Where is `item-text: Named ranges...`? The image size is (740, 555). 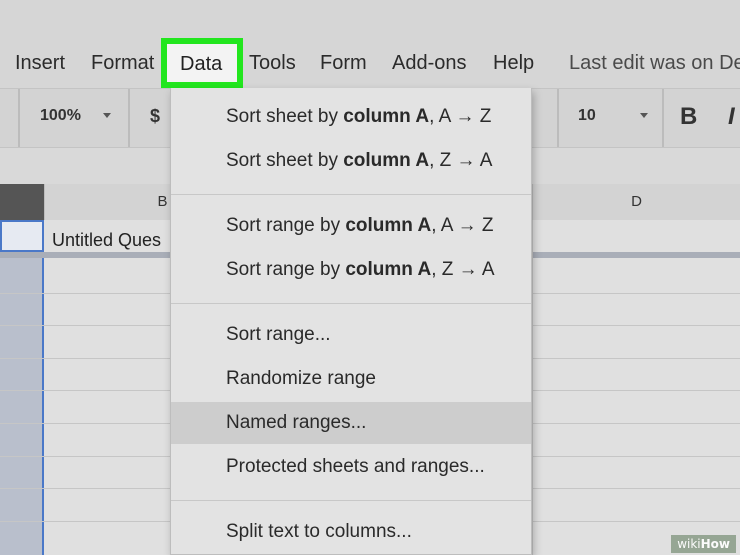 item-text: Named ranges... is located at coordinates (296, 422).